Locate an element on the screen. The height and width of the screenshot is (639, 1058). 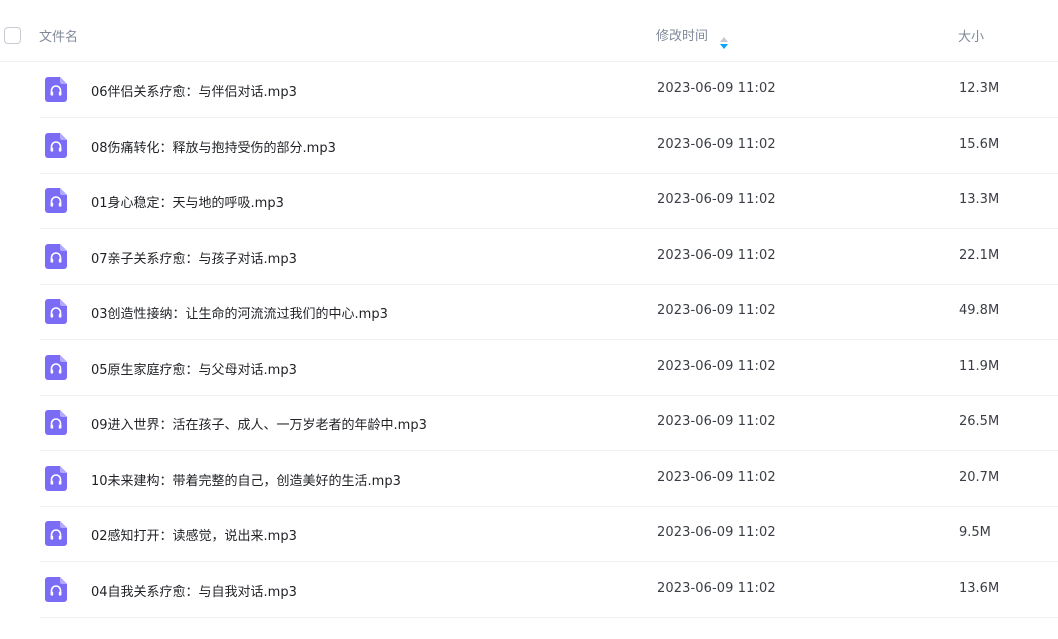
file-size: 20.7M is located at coordinates (979, 477).